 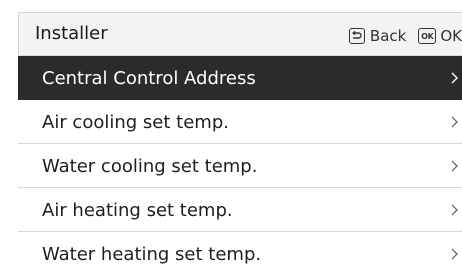 I want to click on ok-button: OK, so click(x=451, y=36).